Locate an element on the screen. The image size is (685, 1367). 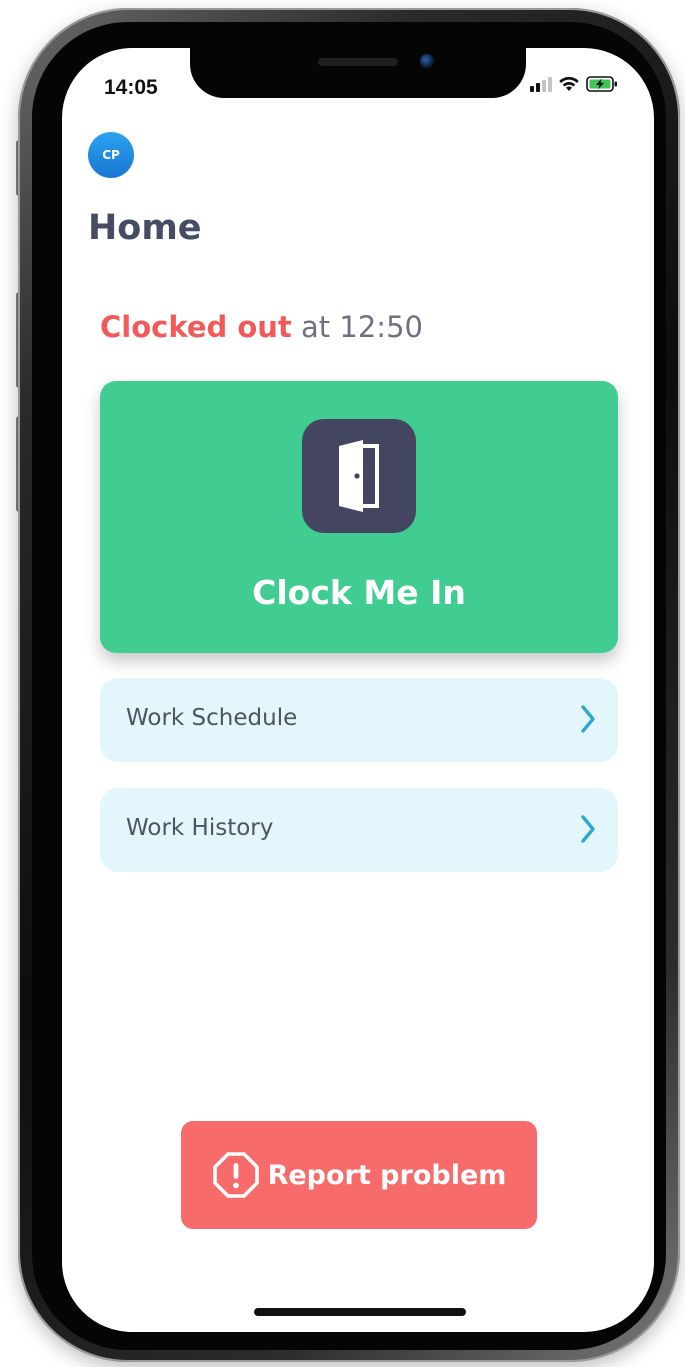
work-schedule-row: Work Schedule is located at coordinates (359, 720).